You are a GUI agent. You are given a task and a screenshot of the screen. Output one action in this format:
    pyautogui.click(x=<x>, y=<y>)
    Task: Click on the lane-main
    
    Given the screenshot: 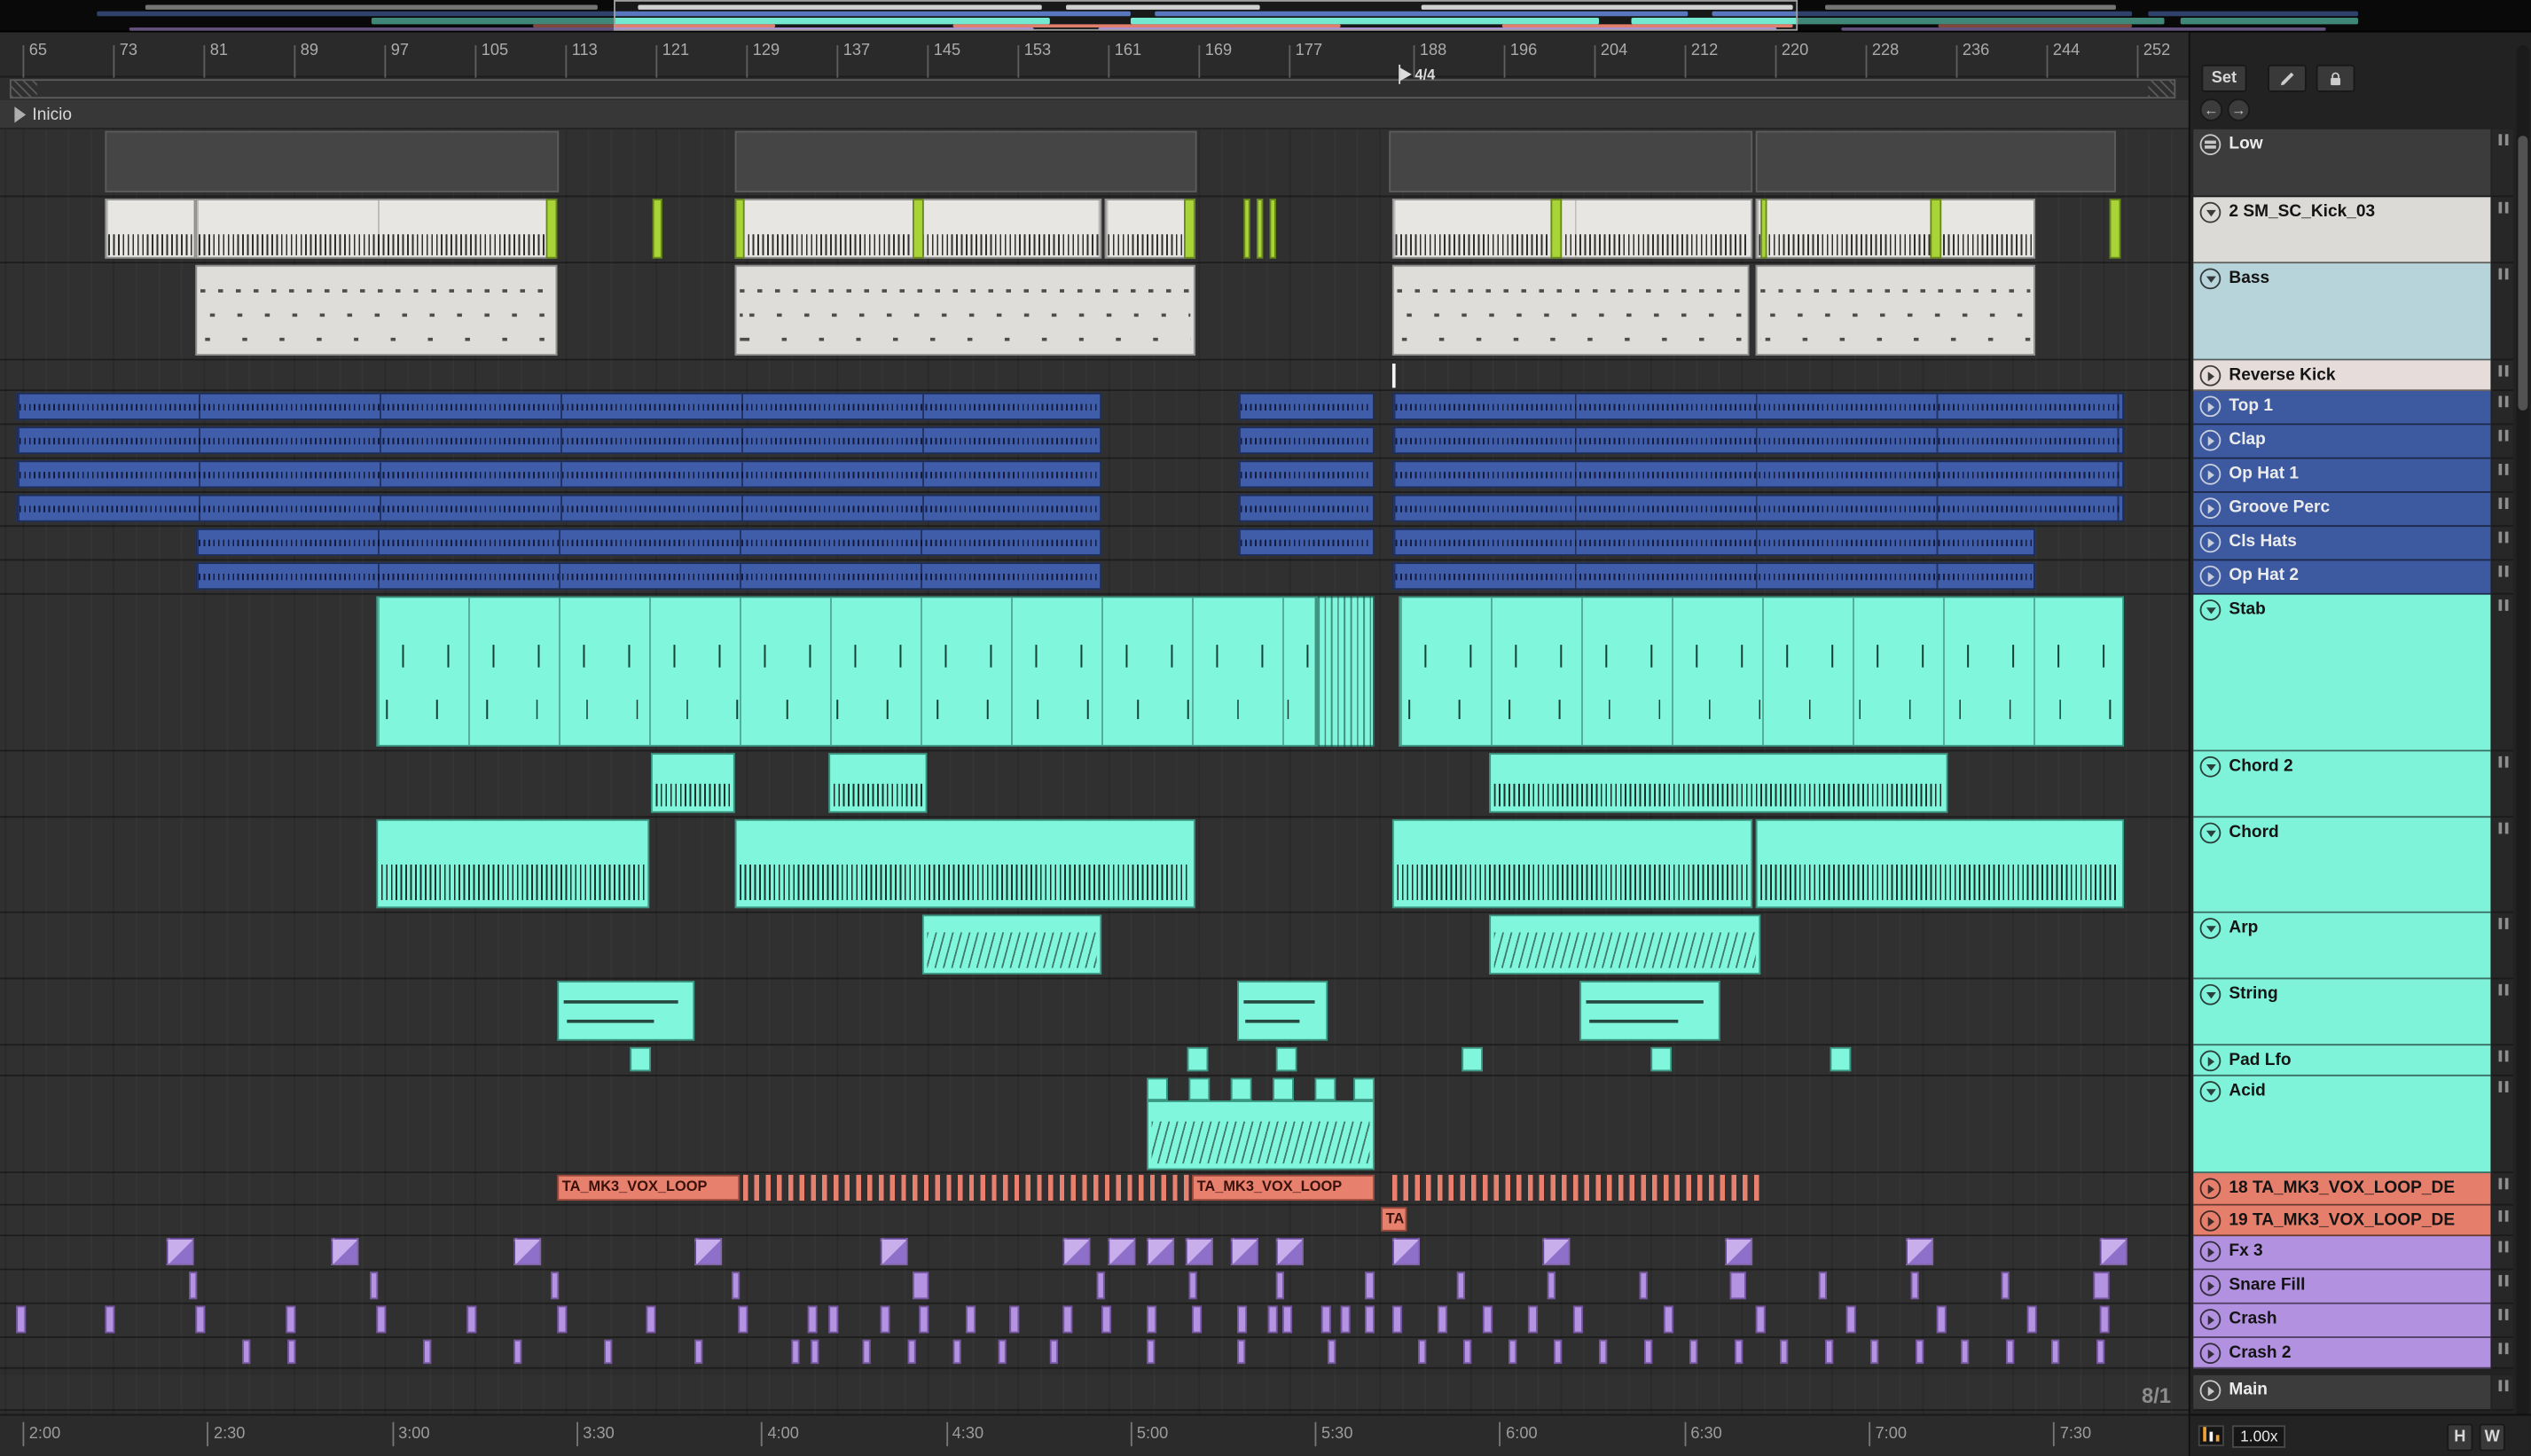 What is the action you would take?
    pyautogui.click(x=1094, y=1393)
    